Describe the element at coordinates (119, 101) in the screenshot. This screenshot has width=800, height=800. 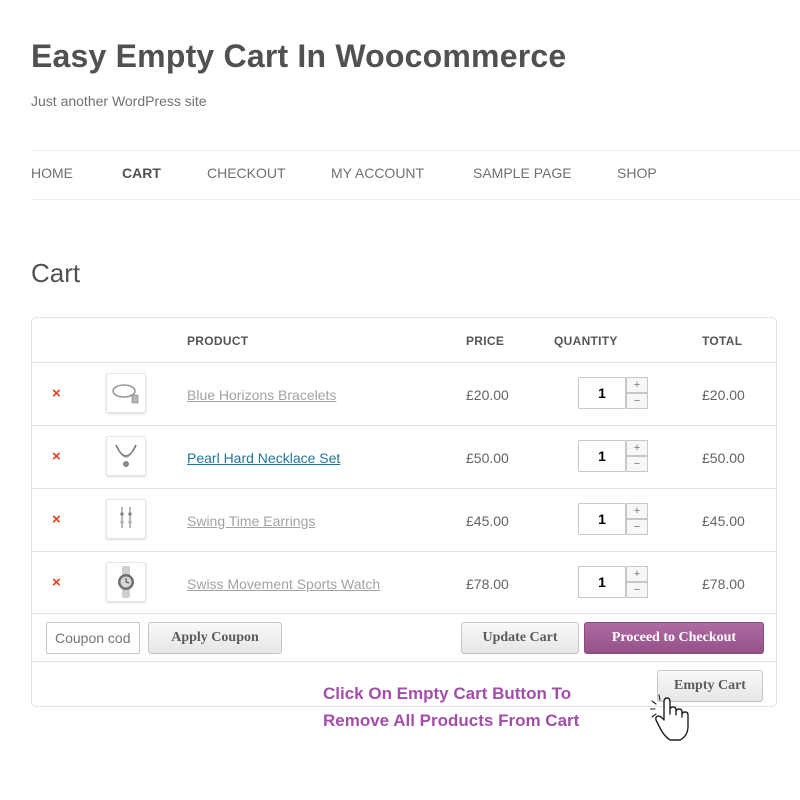
I see `site-tagline: Just another WordPress site` at that location.